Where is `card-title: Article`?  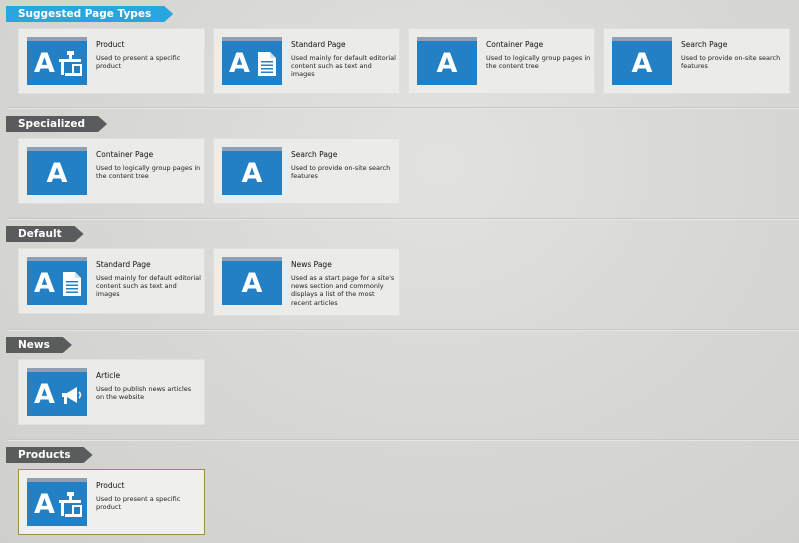
card-title: Article is located at coordinates (108, 375).